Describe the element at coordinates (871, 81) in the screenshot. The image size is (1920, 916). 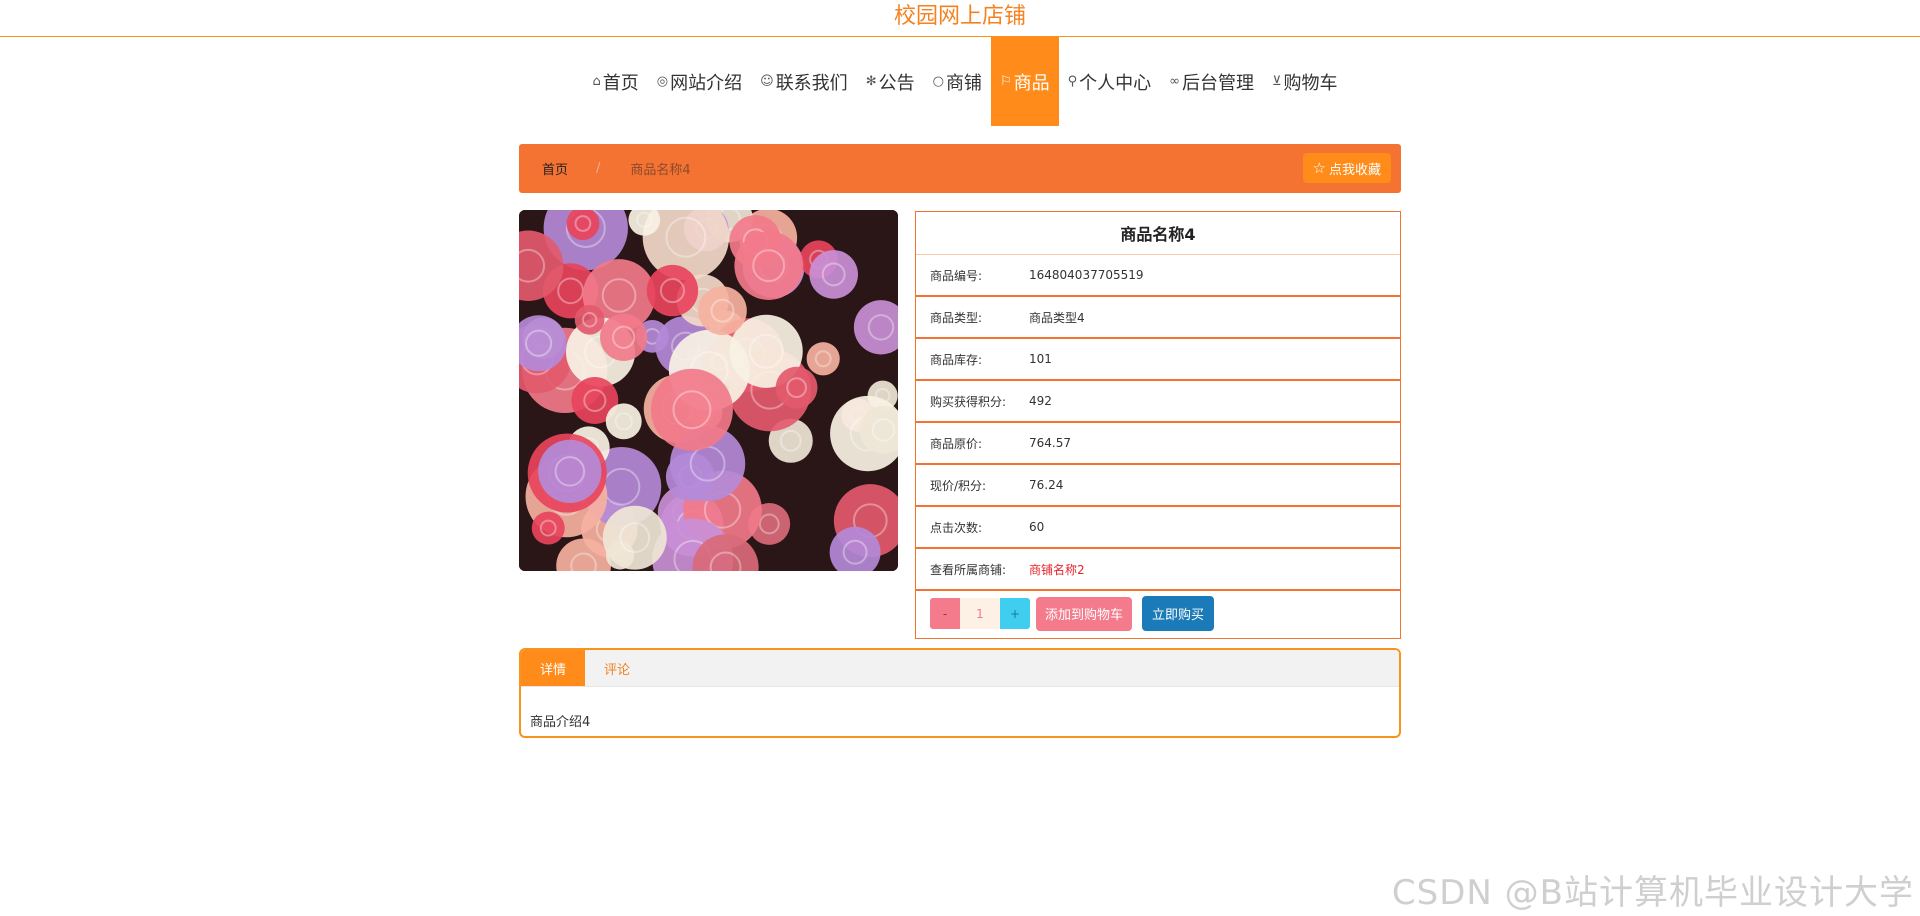
I see `snowflake-icon: ✻` at that location.